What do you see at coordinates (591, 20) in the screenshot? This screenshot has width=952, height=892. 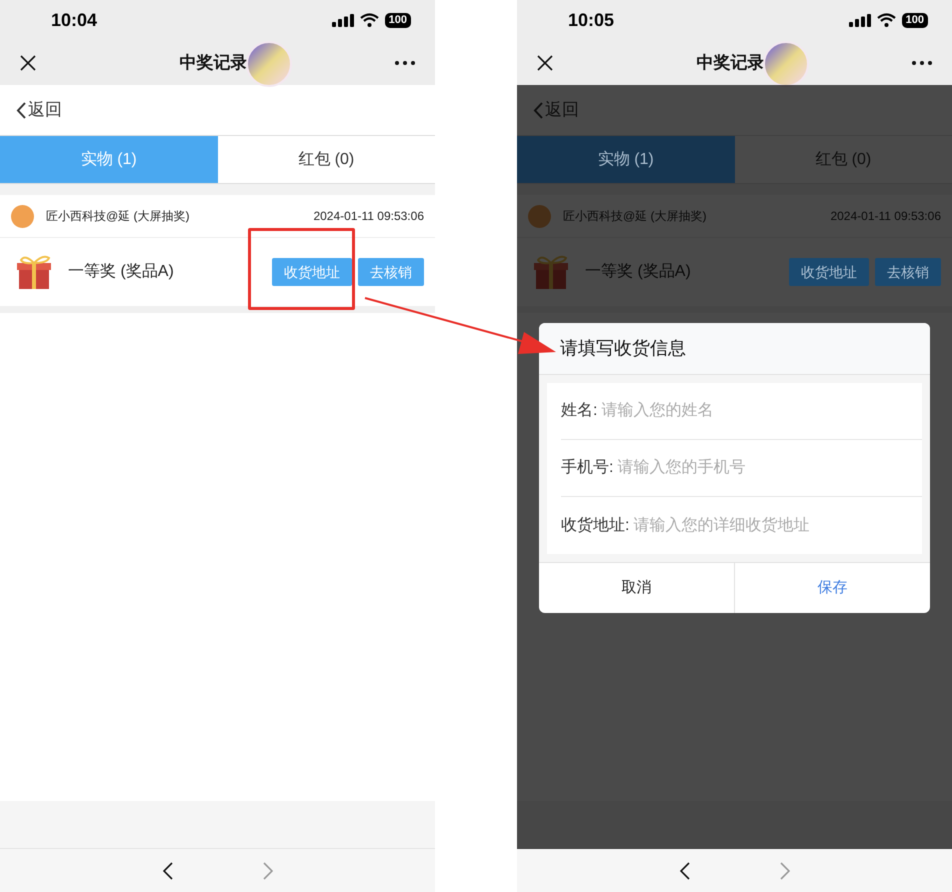 I see `status-time: 10:05` at bounding box center [591, 20].